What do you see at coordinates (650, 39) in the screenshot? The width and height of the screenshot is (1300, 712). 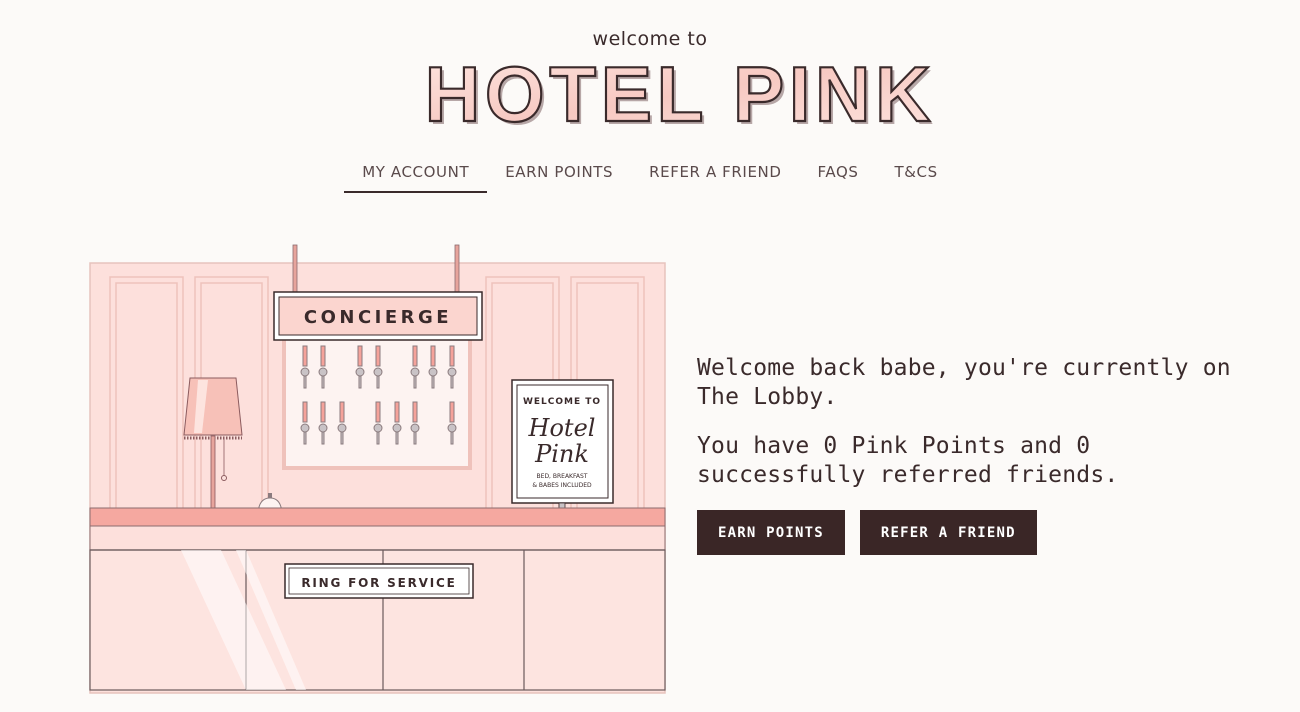 I see `welcome-label: welcome to` at bounding box center [650, 39].